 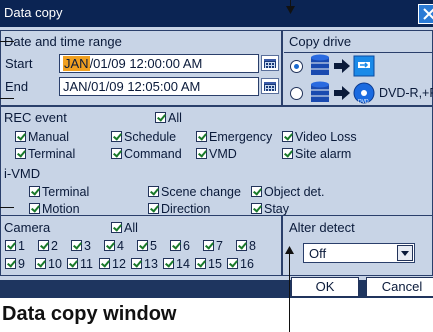 What do you see at coordinates (42, 137) in the screenshot?
I see `rec-event-manual: Manual` at bounding box center [42, 137].